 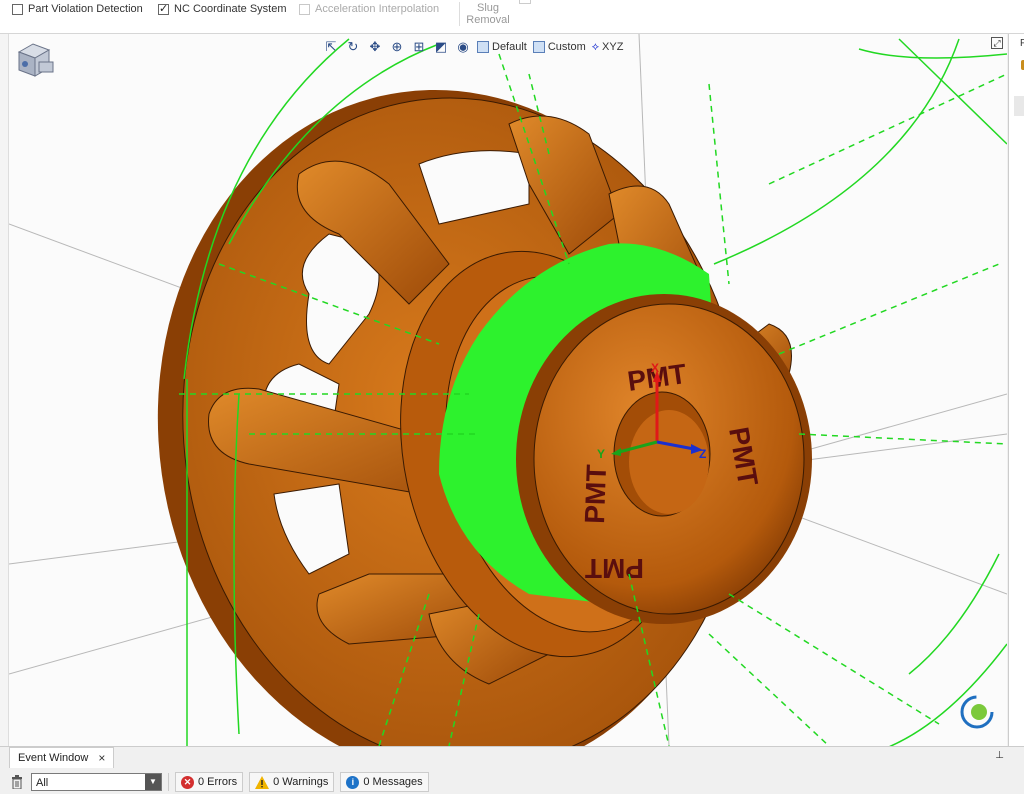 What do you see at coordinates (17, 782) in the screenshot?
I see `trash-icon` at bounding box center [17, 782].